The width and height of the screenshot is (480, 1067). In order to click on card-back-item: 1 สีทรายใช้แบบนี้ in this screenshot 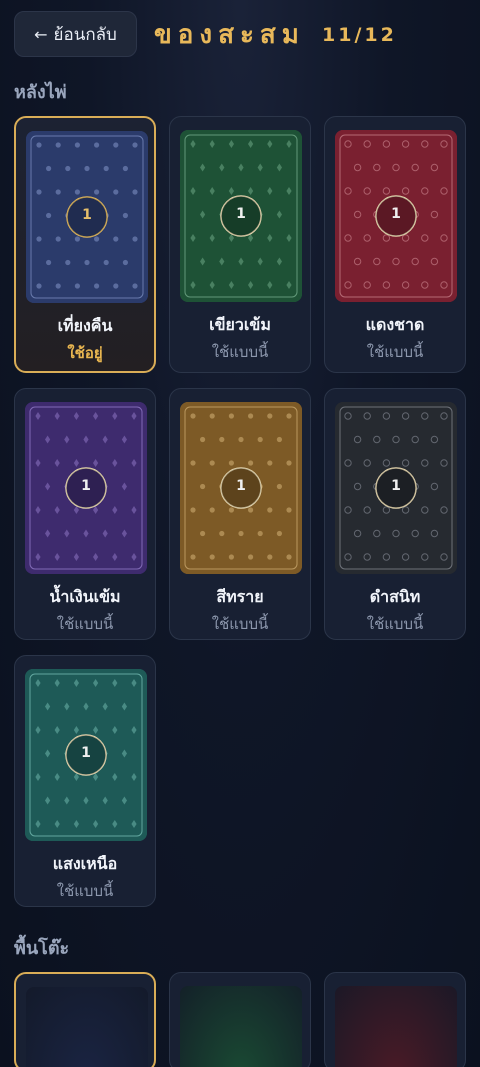, I will do `click(240, 514)`.